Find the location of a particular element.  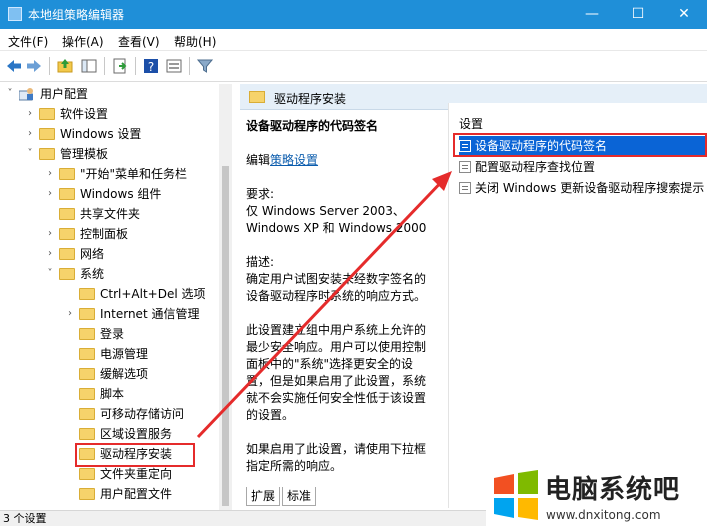

tree-node-label: 文件夹重定向 is located at coordinates (136, 474).